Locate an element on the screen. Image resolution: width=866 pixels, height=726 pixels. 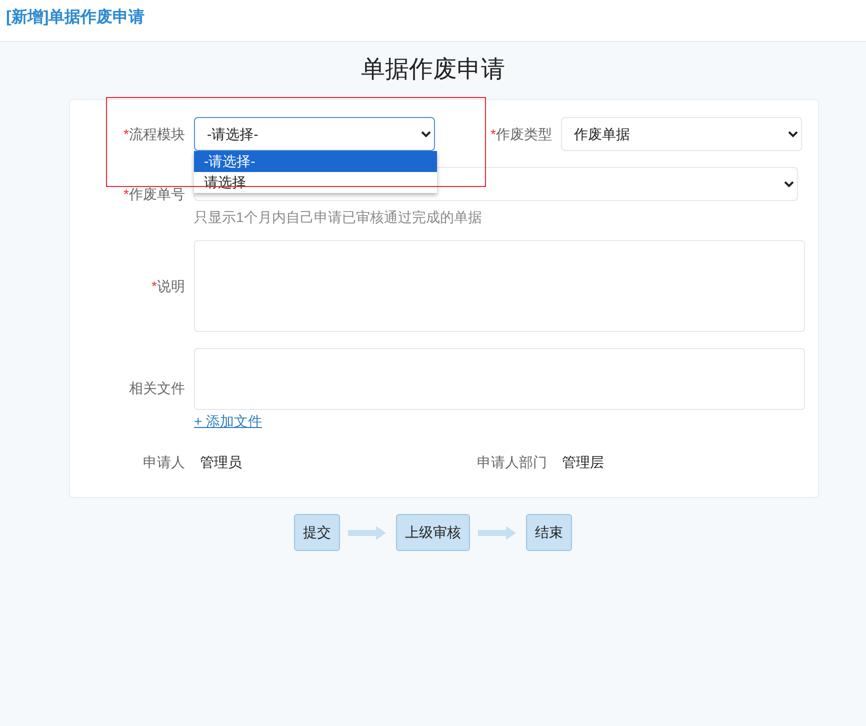
type-select: 作废单据 is located at coordinates (681, 134).